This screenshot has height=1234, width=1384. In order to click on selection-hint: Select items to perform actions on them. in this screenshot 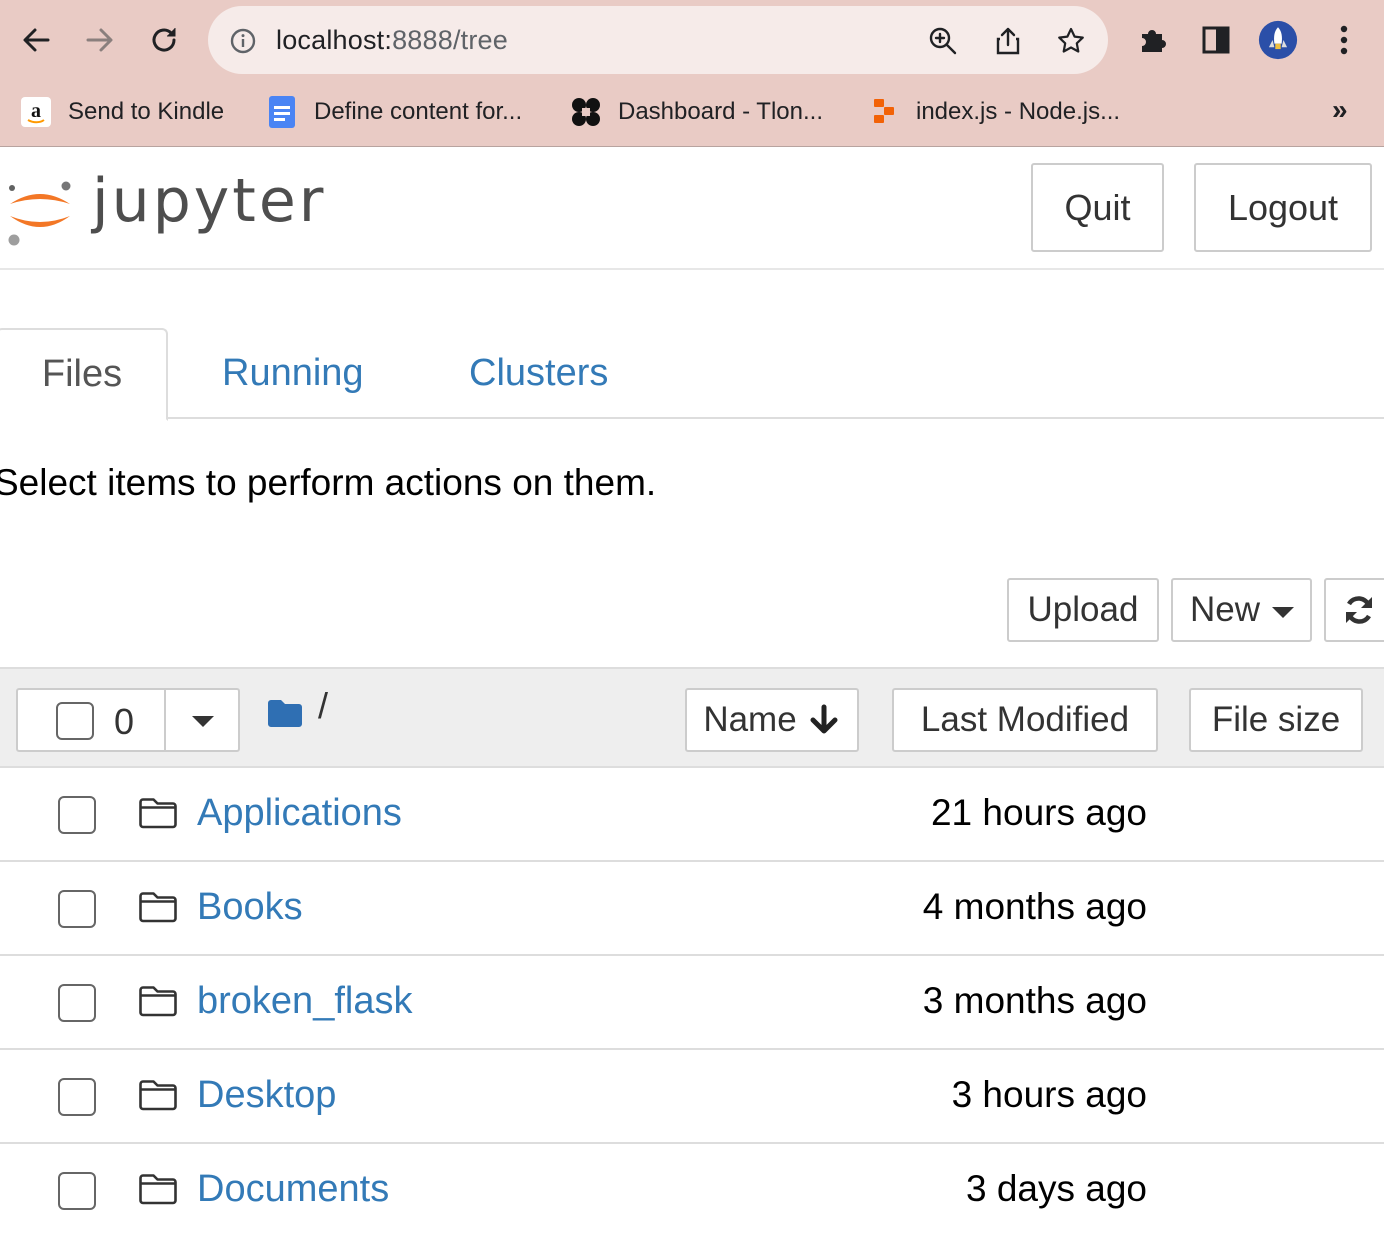, I will do `click(328, 482)`.